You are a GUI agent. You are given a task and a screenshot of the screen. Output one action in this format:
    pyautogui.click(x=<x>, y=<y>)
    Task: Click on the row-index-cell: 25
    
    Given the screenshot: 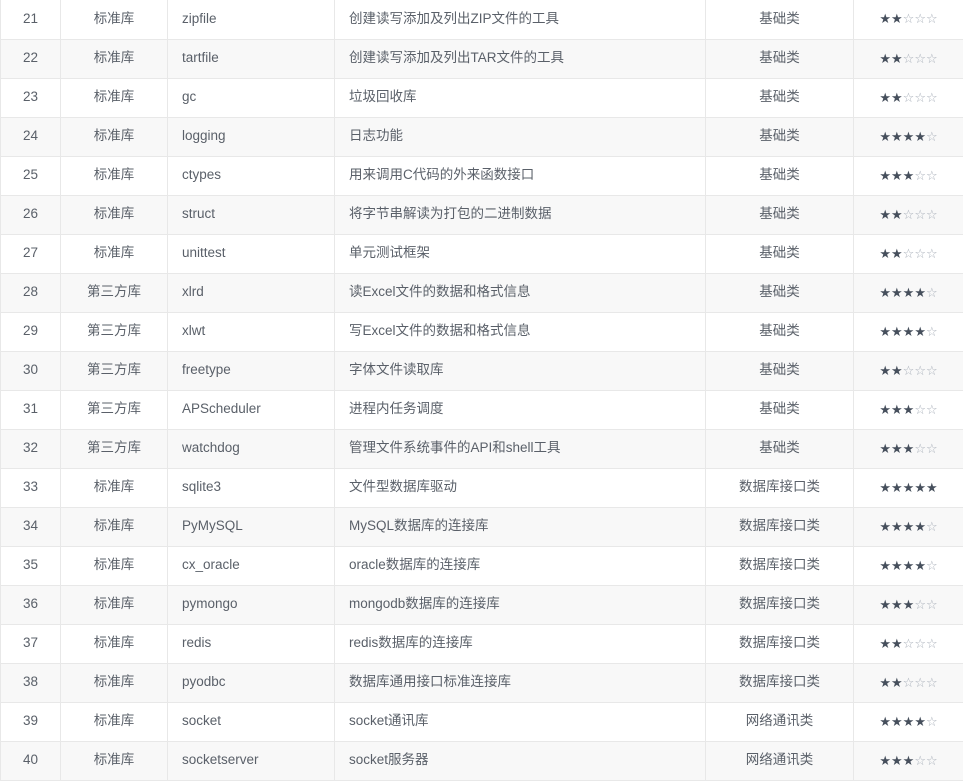 What is the action you would take?
    pyautogui.click(x=30, y=176)
    